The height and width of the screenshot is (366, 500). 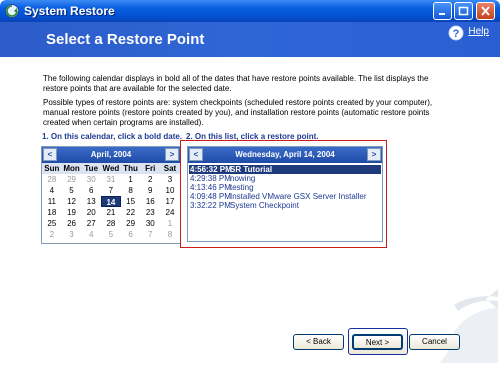 I want to click on weekday-label: Sun, so click(x=52, y=168).